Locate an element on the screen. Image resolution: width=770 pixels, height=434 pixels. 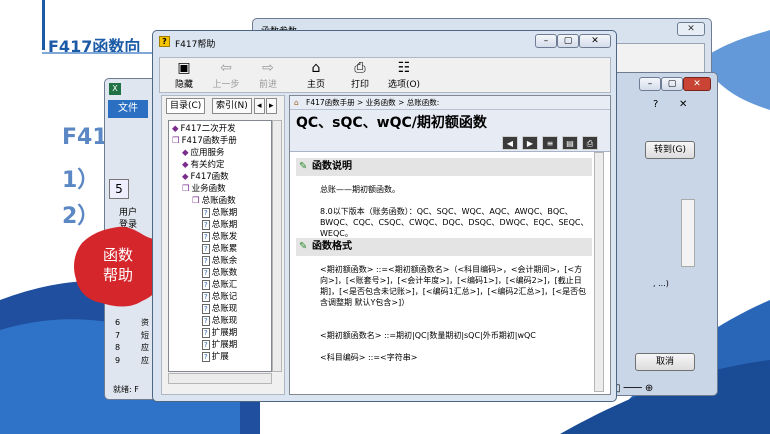
tree-item: ◆ F417二次开发 is located at coordinates (204, 129).